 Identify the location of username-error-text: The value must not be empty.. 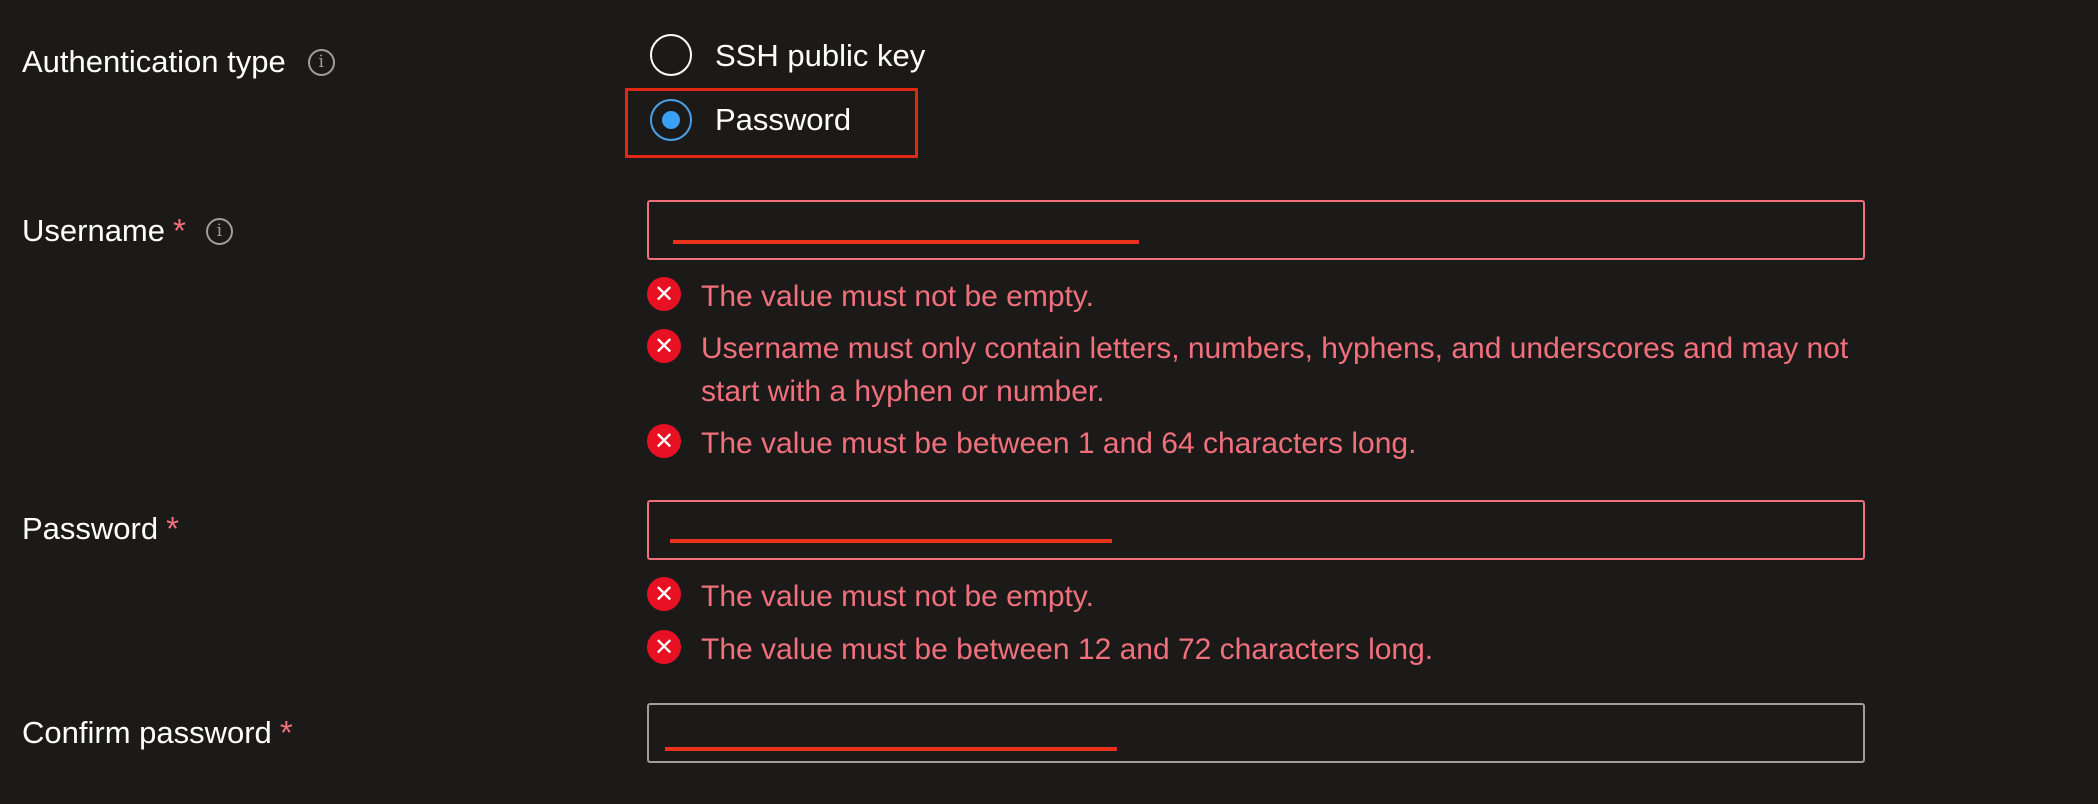
(897, 296).